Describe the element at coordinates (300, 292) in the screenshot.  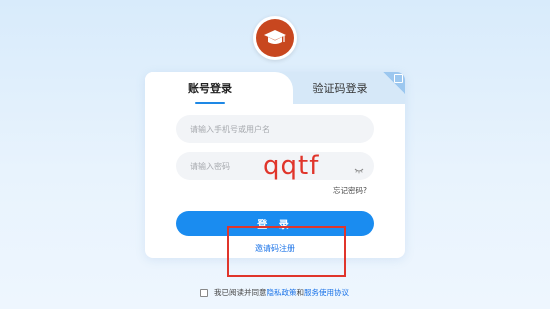
I see `agreement-and: 和` at that location.